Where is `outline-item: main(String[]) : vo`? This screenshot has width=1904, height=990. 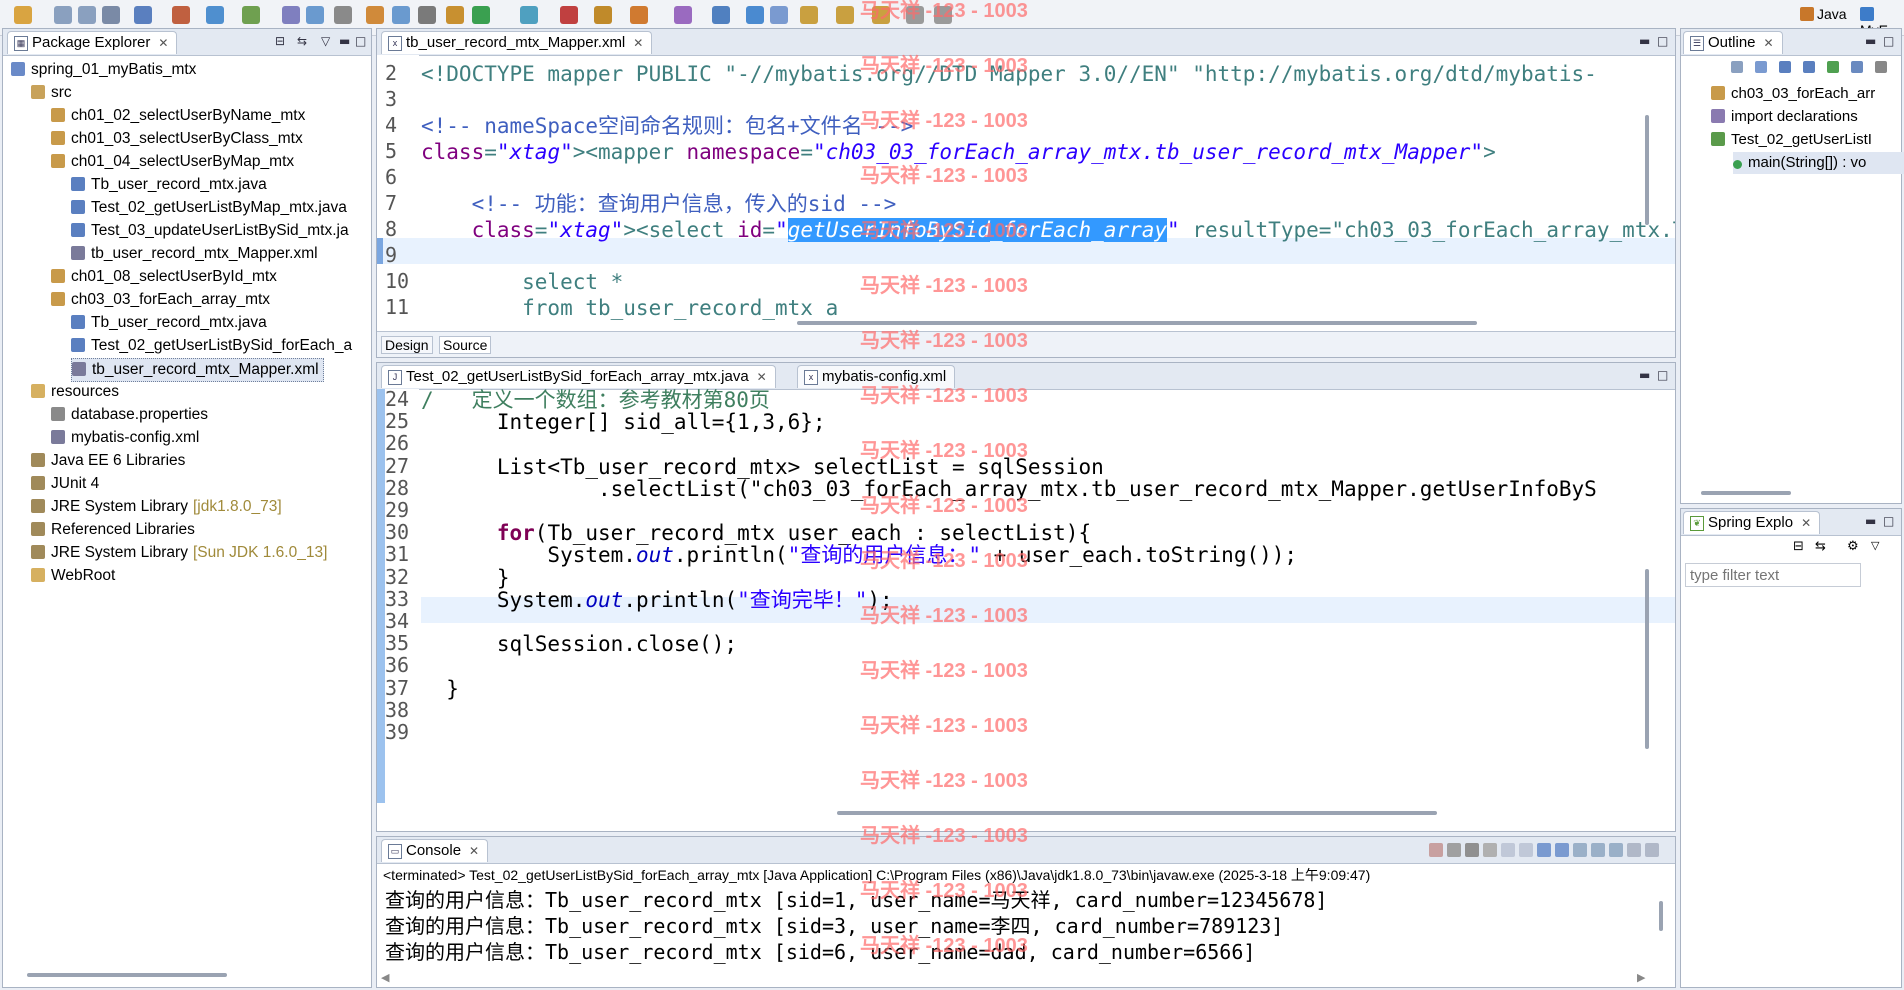
outline-item: main(String[]) : vo is located at coordinates (1818, 163).